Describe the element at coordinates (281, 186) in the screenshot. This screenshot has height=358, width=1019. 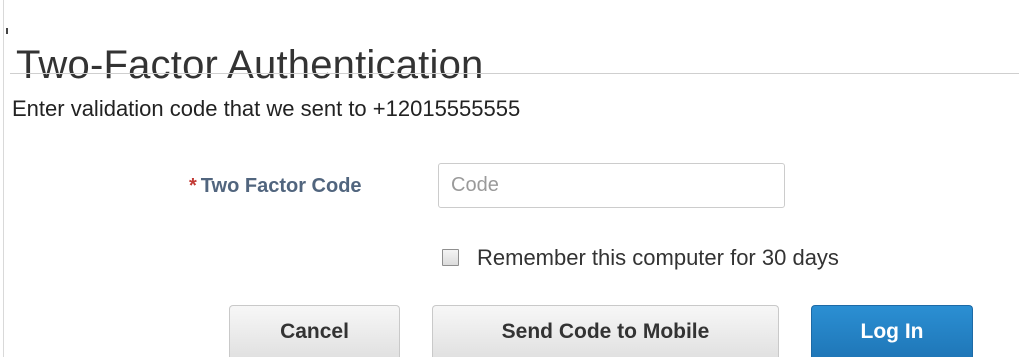
I see `two-factor-code-label-text: Two Factor Code` at that location.